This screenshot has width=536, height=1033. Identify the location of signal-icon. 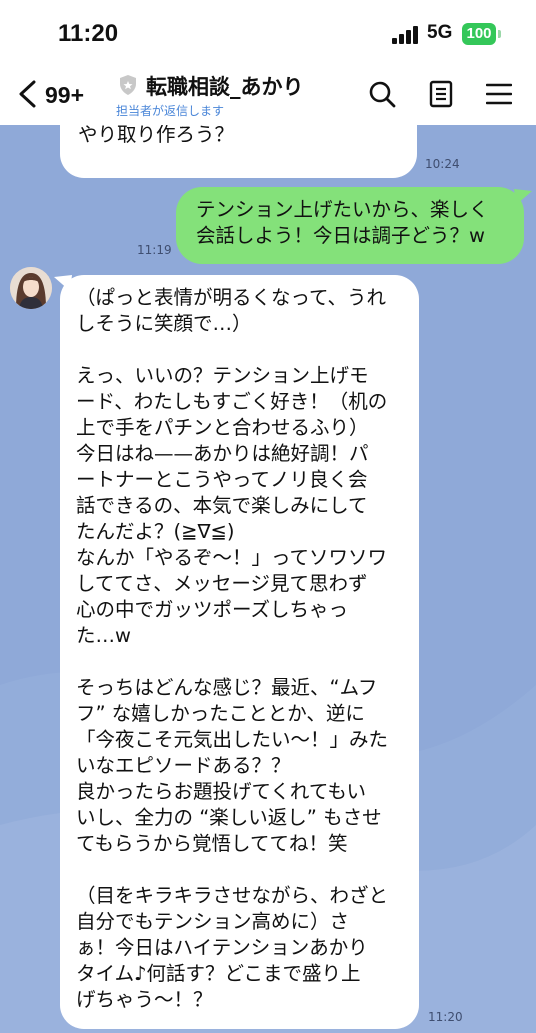
(406, 35).